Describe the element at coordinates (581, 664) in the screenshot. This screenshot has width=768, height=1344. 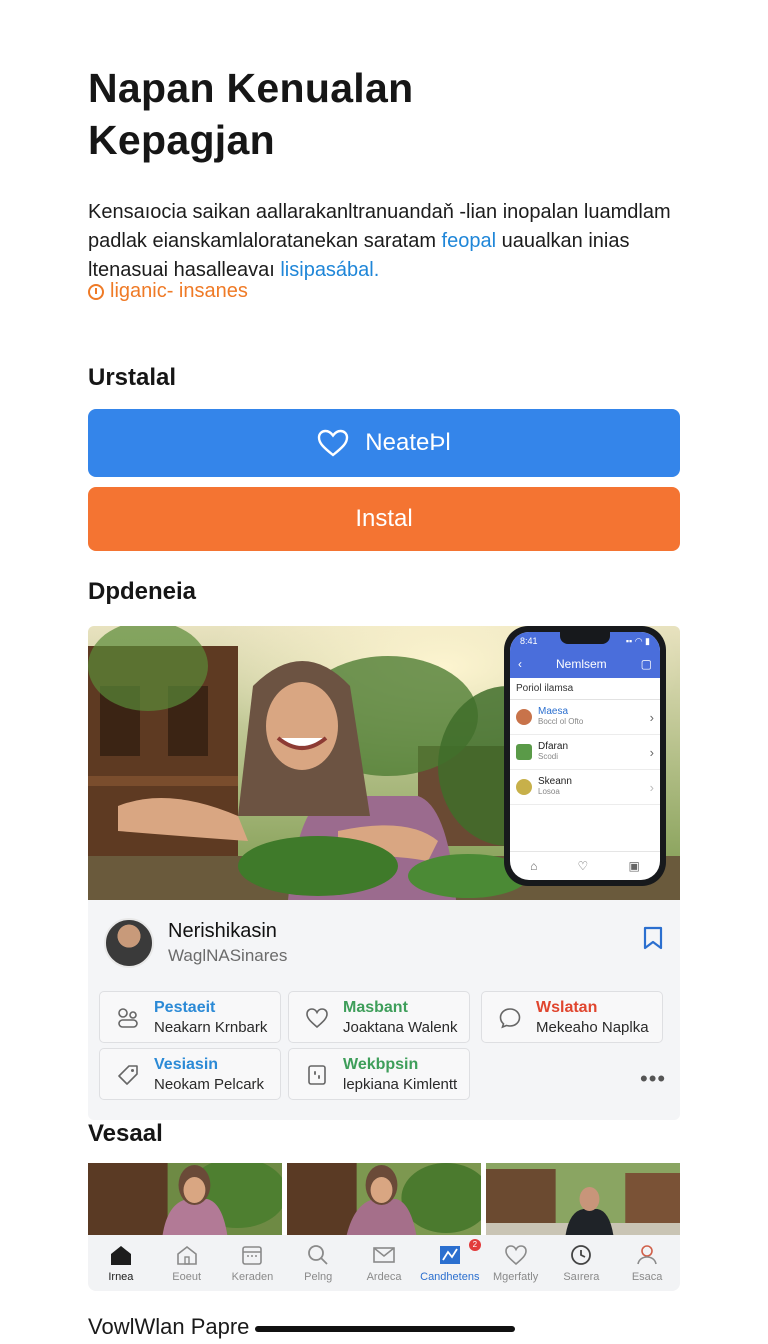
I see `phone-header-title: Nemlsem` at that location.